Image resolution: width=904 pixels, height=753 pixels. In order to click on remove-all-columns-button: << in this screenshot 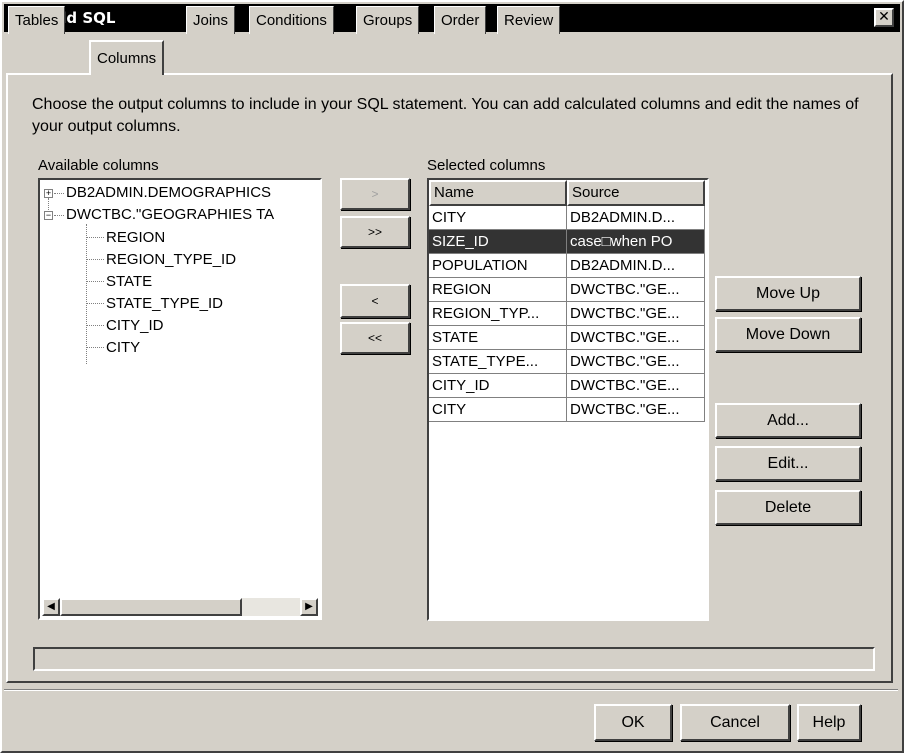, I will do `click(375, 338)`.